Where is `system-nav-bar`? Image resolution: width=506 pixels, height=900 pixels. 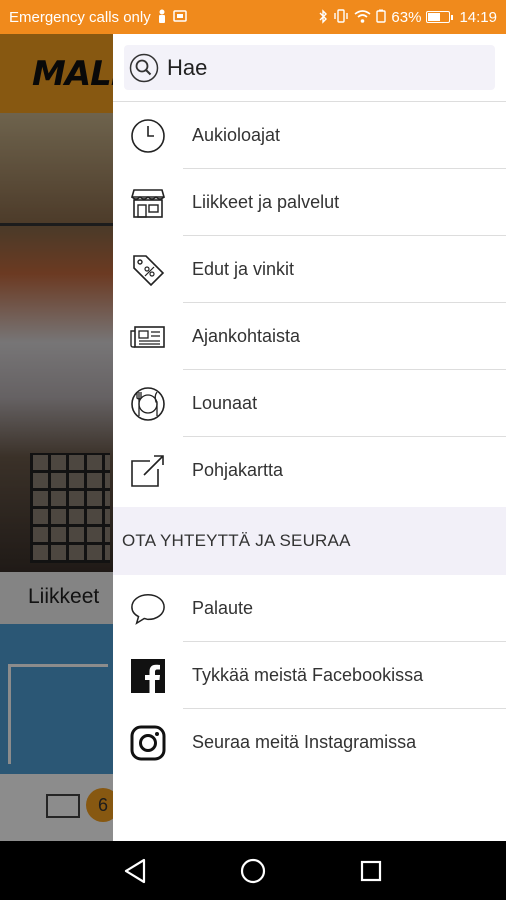
system-nav-bar is located at coordinates (253, 870).